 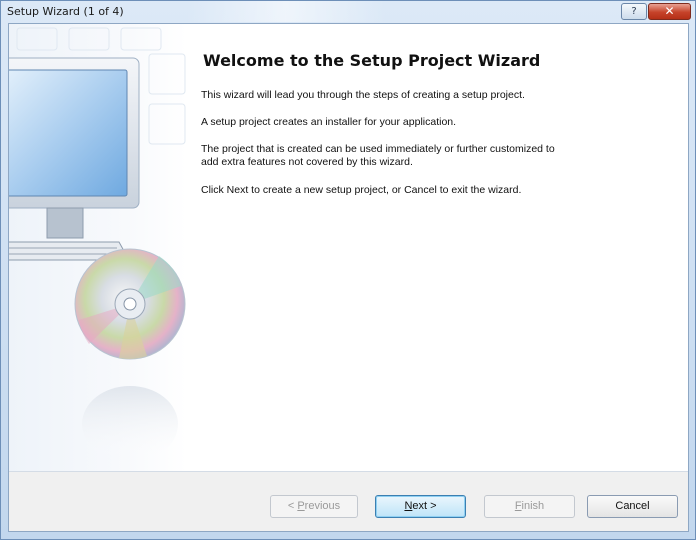 What do you see at coordinates (65, 223) in the screenshot?
I see `monitor-stand` at bounding box center [65, 223].